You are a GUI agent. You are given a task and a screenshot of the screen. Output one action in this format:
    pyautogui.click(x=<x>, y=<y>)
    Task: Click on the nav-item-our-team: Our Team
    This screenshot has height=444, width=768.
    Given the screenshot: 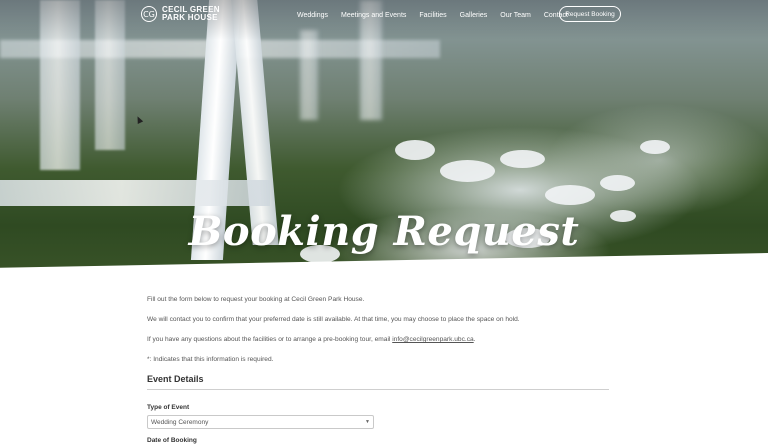 What is the action you would take?
    pyautogui.click(x=515, y=15)
    